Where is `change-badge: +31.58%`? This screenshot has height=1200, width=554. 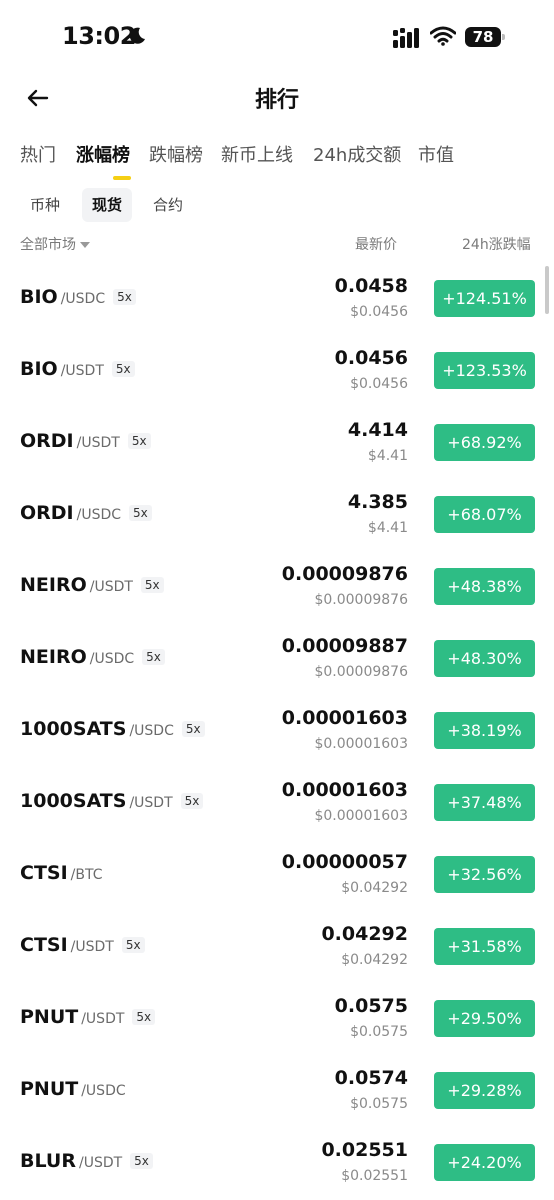 change-badge: +31.58% is located at coordinates (484, 946).